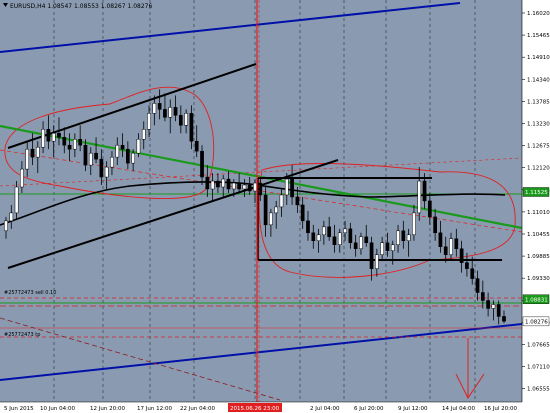 Image resolution: width=550 pixels, height=413 pixels. Describe the element at coordinates (255, 409) in the screenshot. I see `vline-time-label: 2015.06.26 23:00` at that location.